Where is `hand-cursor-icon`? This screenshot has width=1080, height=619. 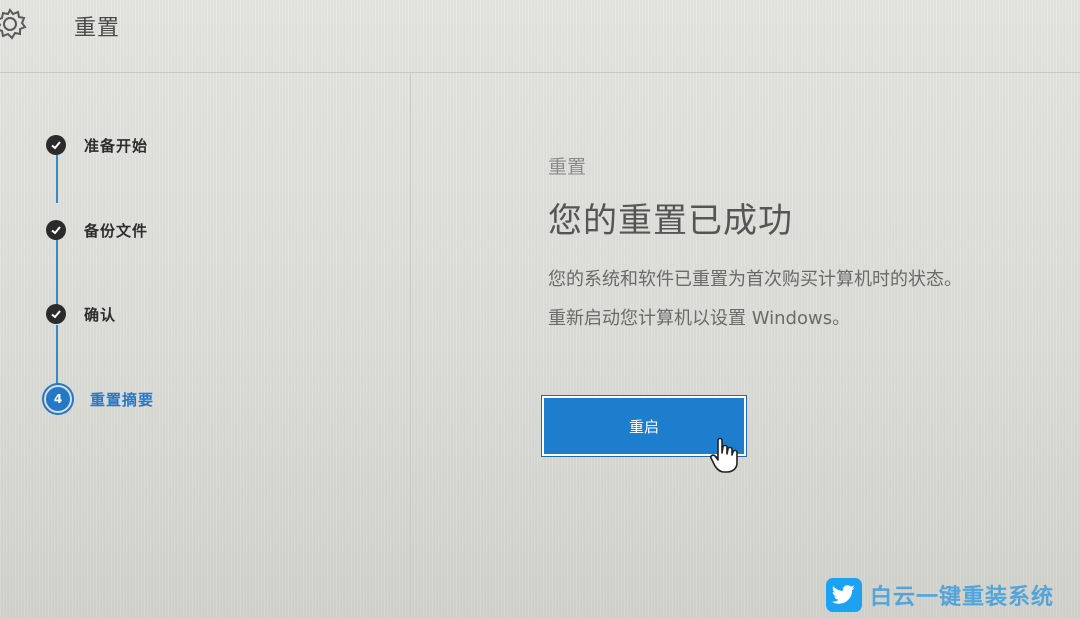 hand-cursor-icon is located at coordinates (724, 455).